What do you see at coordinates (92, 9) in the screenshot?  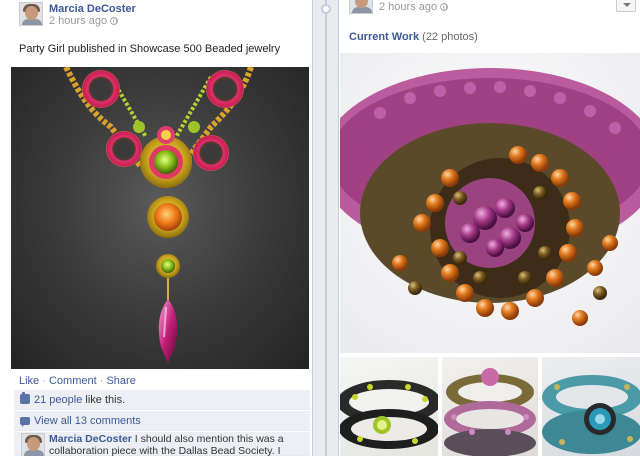 I see `author-name: Marcia DeCoster` at bounding box center [92, 9].